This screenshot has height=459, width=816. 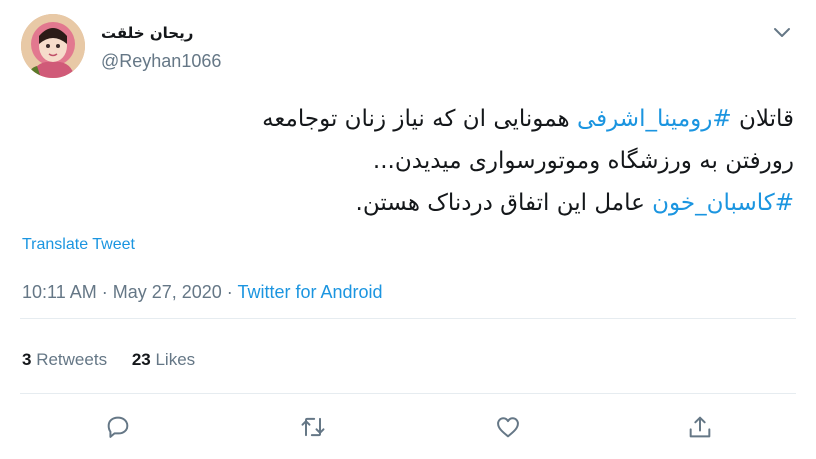 What do you see at coordinates (161, 61) in the screenshot?
I see `author-handle: @Reyhan1066` at bounding box center [161, 61].